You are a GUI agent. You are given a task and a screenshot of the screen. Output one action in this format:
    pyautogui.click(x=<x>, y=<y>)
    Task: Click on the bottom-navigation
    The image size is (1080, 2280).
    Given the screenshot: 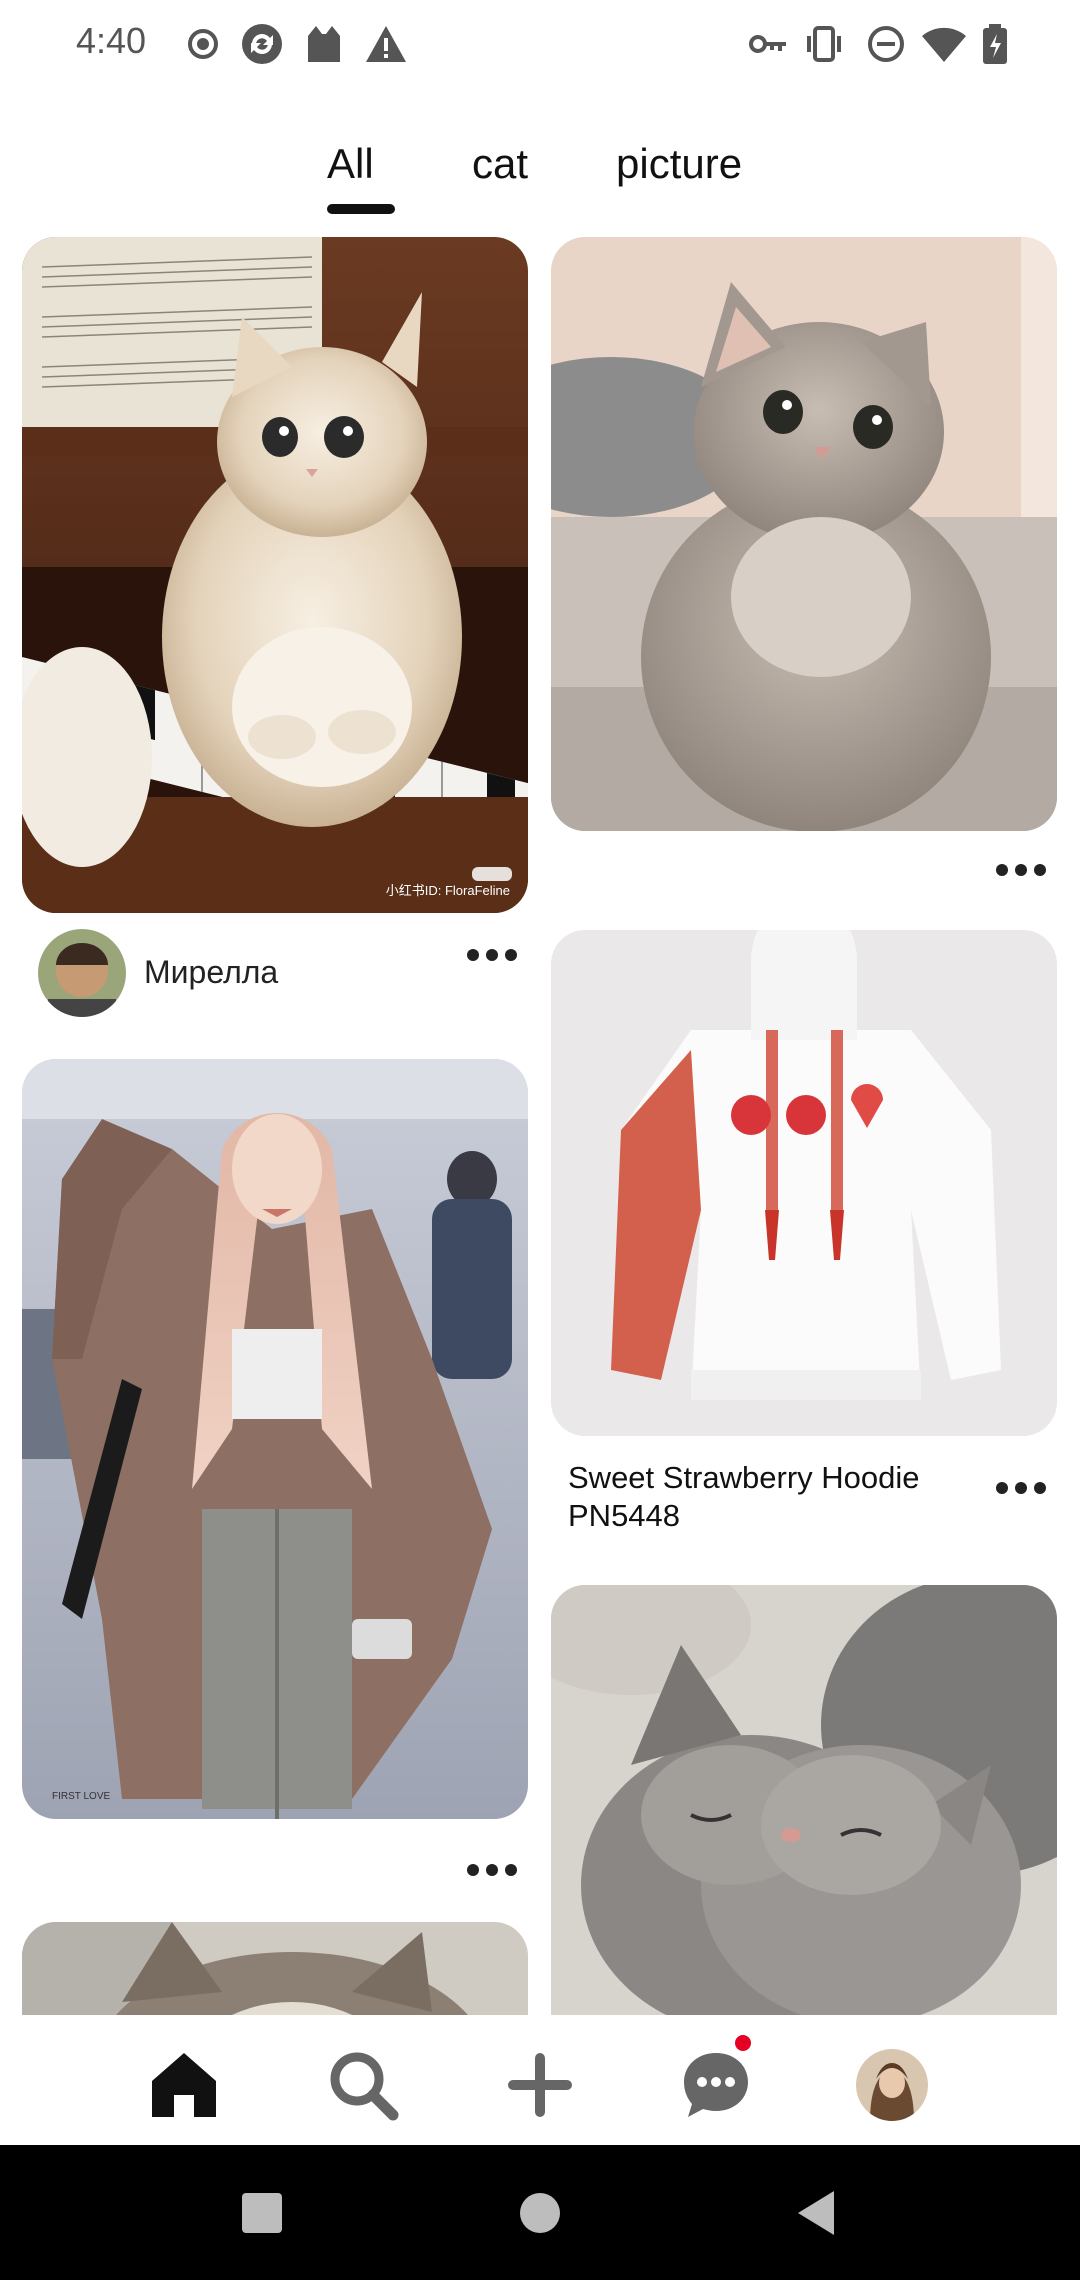 What is the action you would take?
    pyautogui.click(x=540, y=2080)
    